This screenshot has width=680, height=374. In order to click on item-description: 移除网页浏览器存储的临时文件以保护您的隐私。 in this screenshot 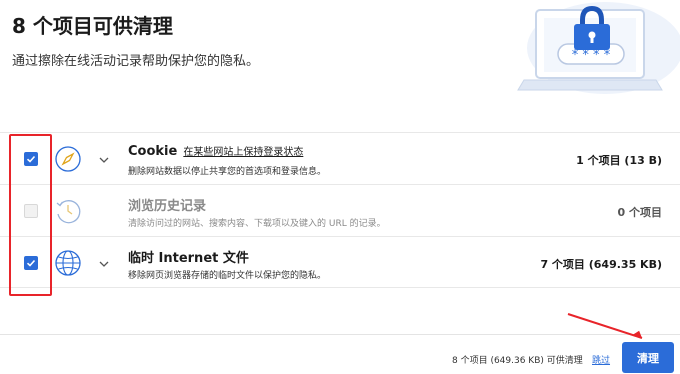, I will do `click(227, 276)`.